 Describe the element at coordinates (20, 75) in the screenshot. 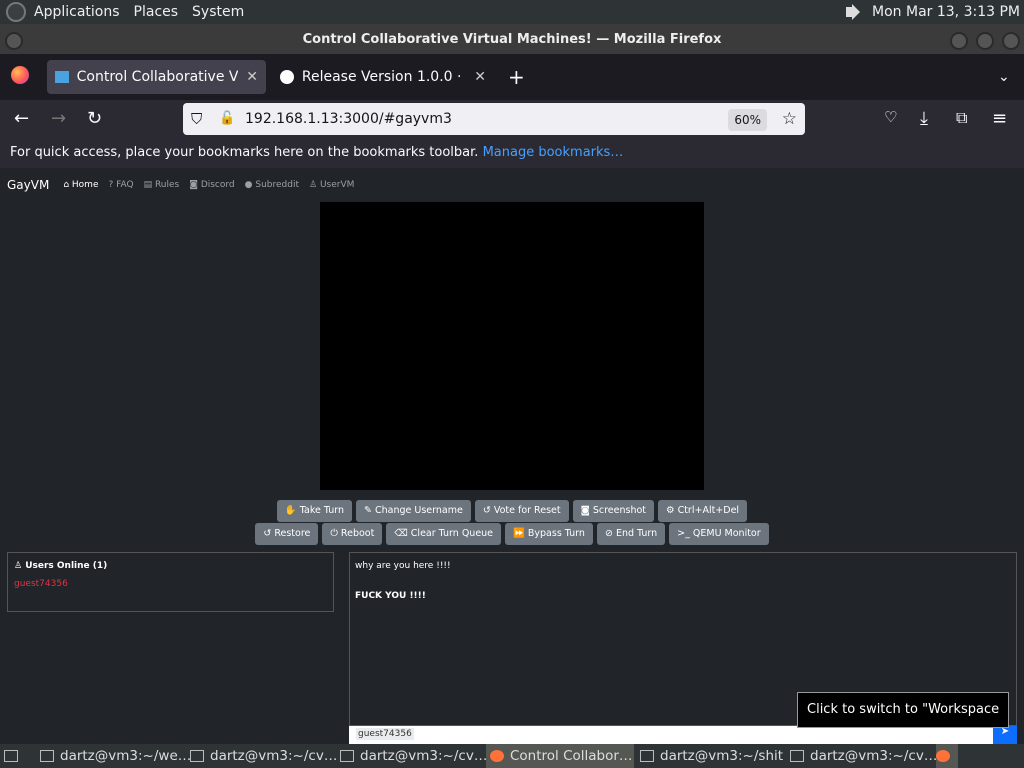

I see `firefox-view-icon` at that location.